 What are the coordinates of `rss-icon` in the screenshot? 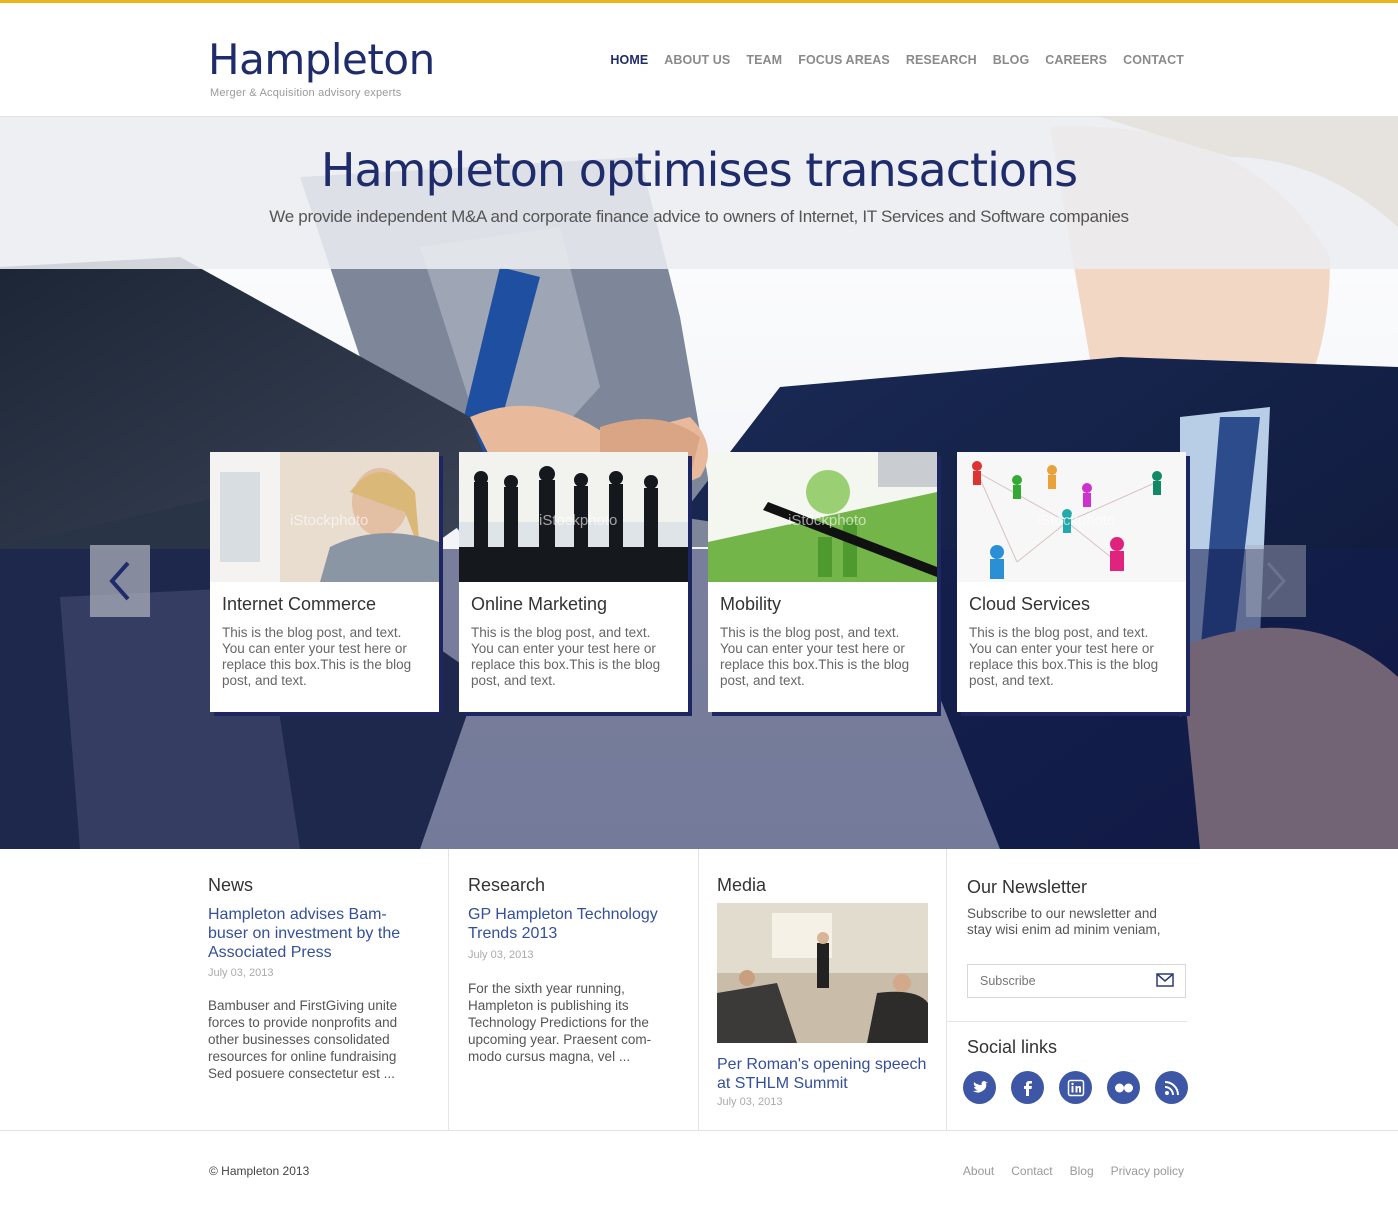 It's located at (1171, 1087).